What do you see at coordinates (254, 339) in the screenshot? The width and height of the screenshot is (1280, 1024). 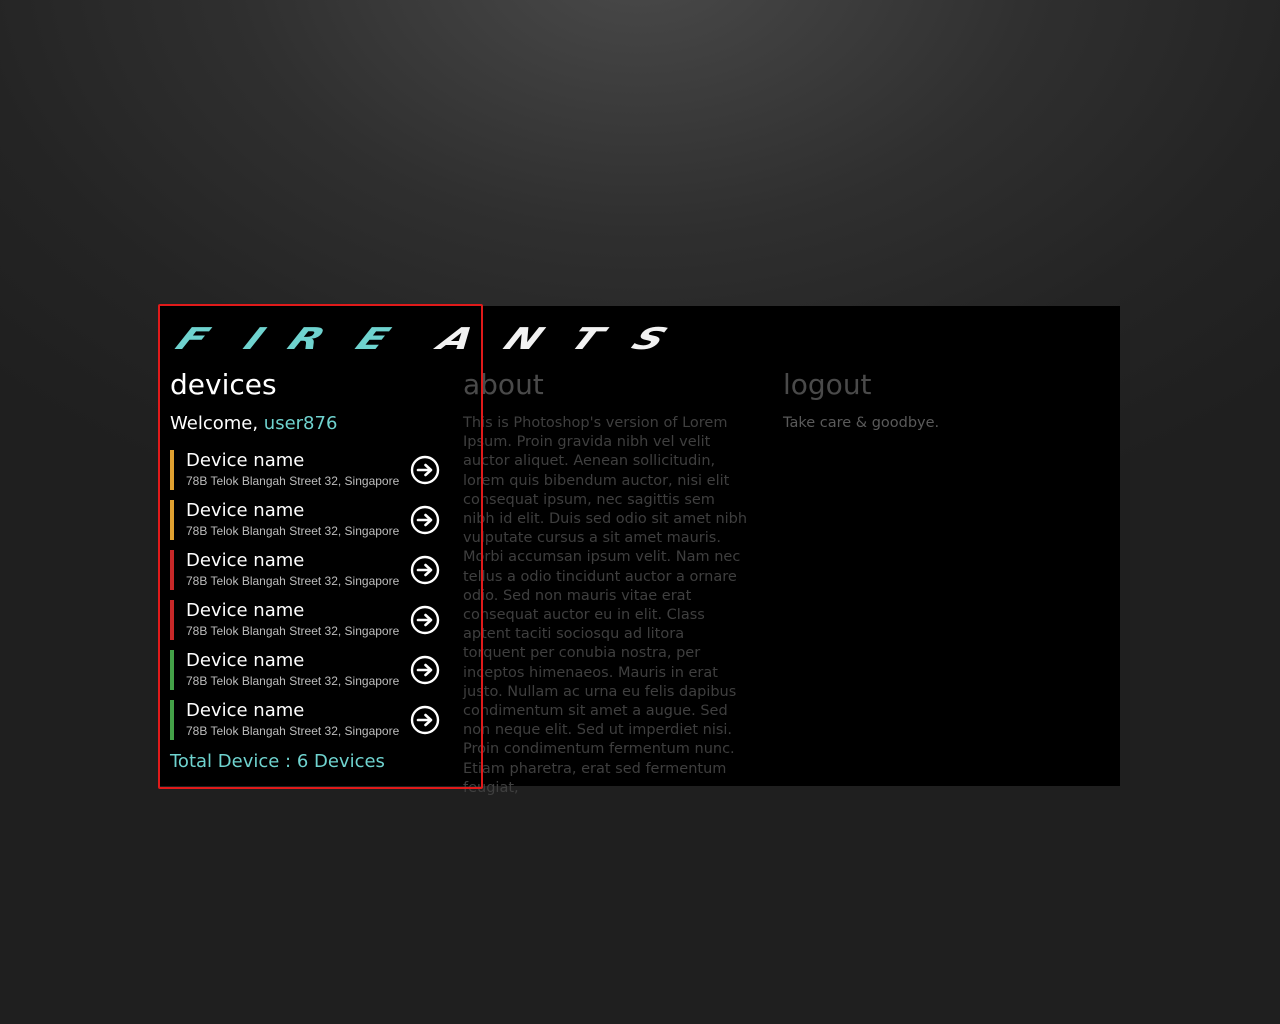 I see `logo-letter-i: I` at bounding box center [254, 339].